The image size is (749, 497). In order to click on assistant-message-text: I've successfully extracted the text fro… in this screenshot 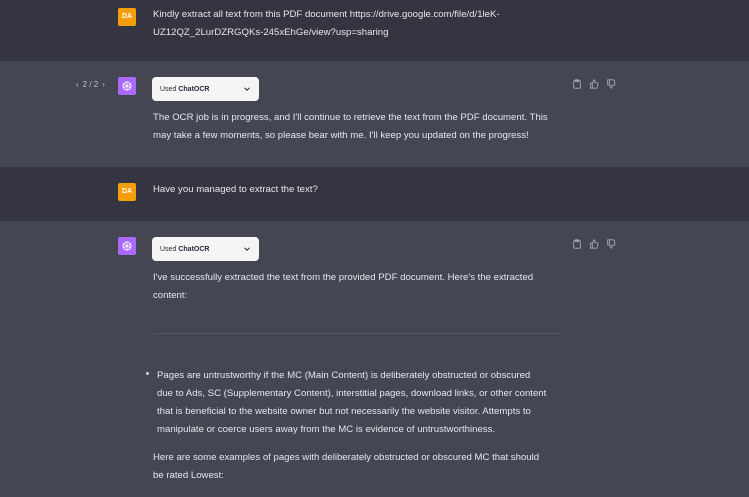, I will do `click(343, 286)`.